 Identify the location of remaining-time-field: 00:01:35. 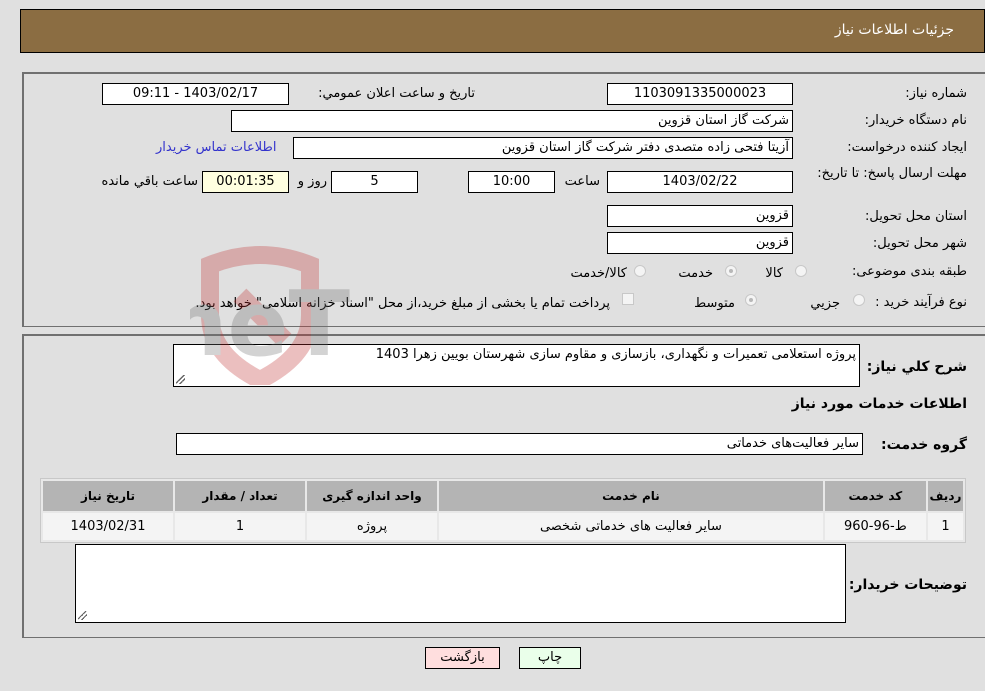
(245, 182).